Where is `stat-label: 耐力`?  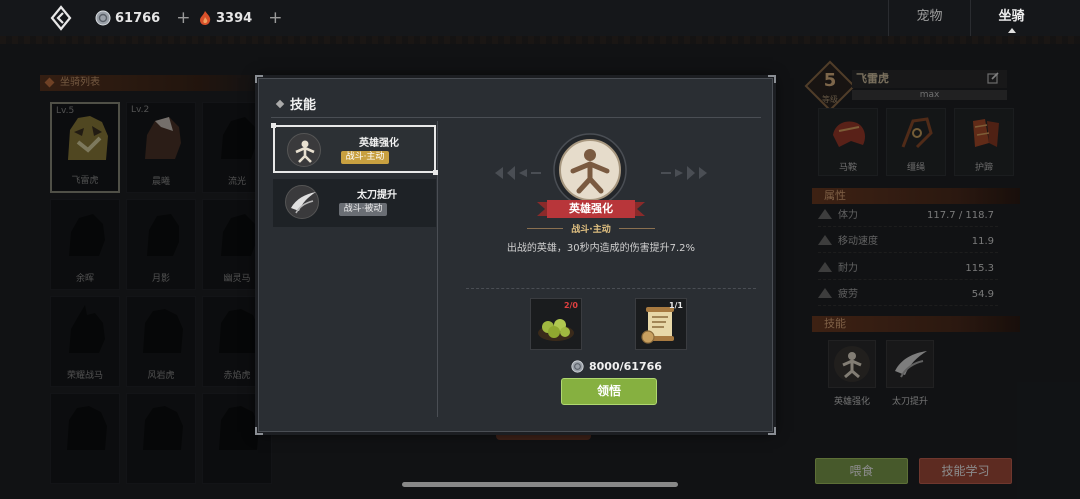
stat-label: 耐力 is located at coordinates (848, 268).